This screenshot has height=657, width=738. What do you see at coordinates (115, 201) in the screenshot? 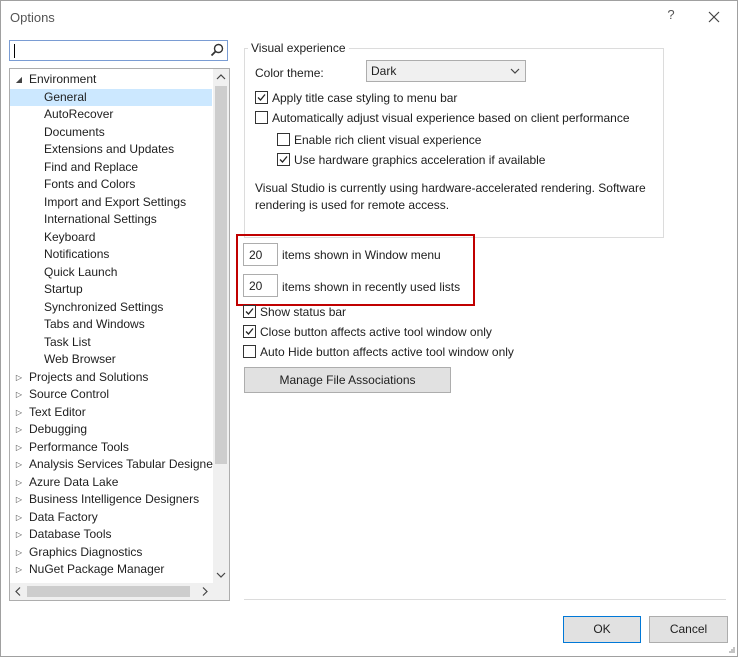
I see `tree-item-label: Import and Export Settings` at bounding box center [115, 201].